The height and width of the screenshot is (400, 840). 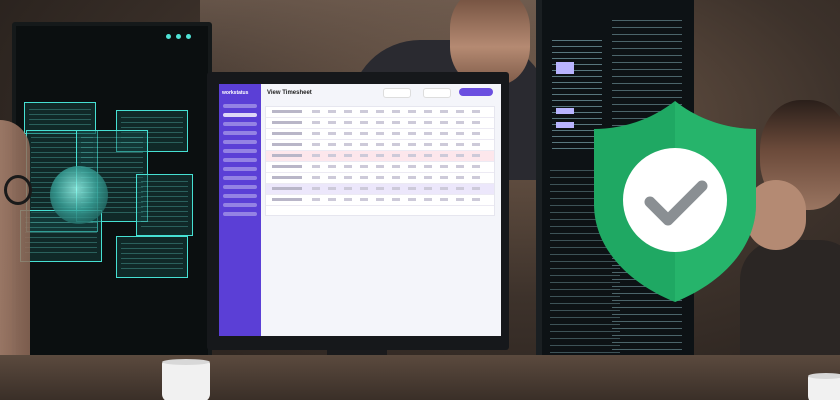 What do you see at coordinates (240, 115) in the screenshot?
I see `sidebar-item-active` at bounding box center [240, 115].